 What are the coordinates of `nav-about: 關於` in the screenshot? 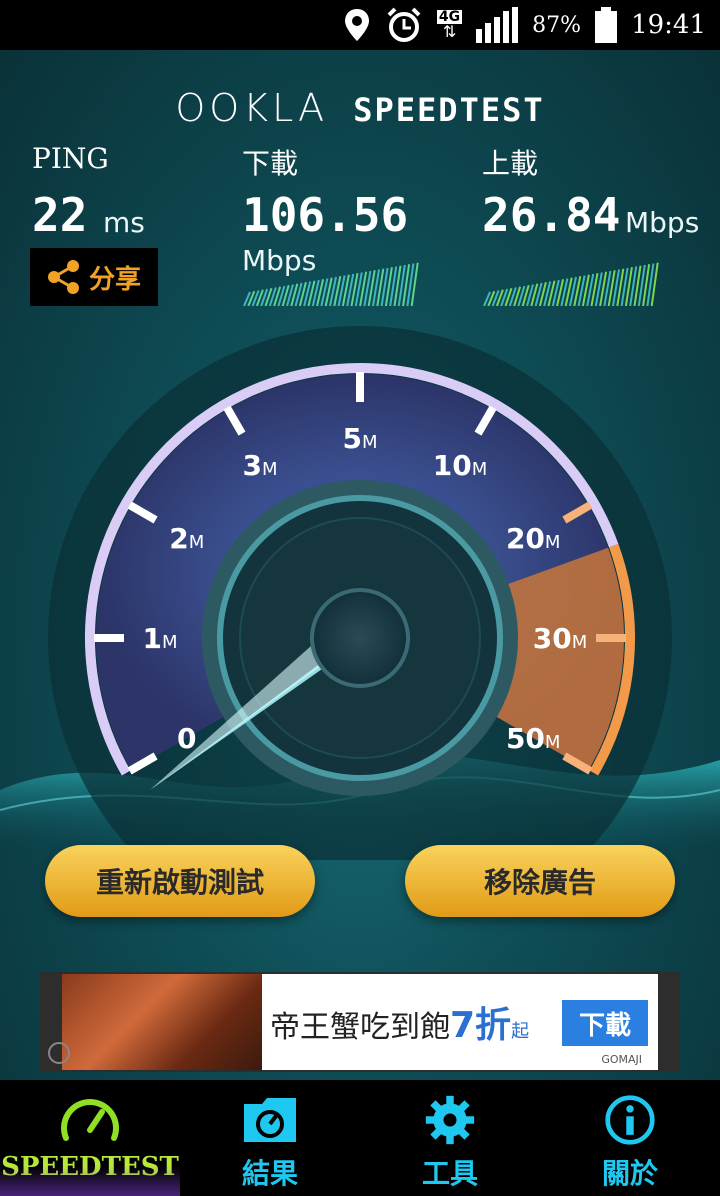 It's located at (630, 1138).